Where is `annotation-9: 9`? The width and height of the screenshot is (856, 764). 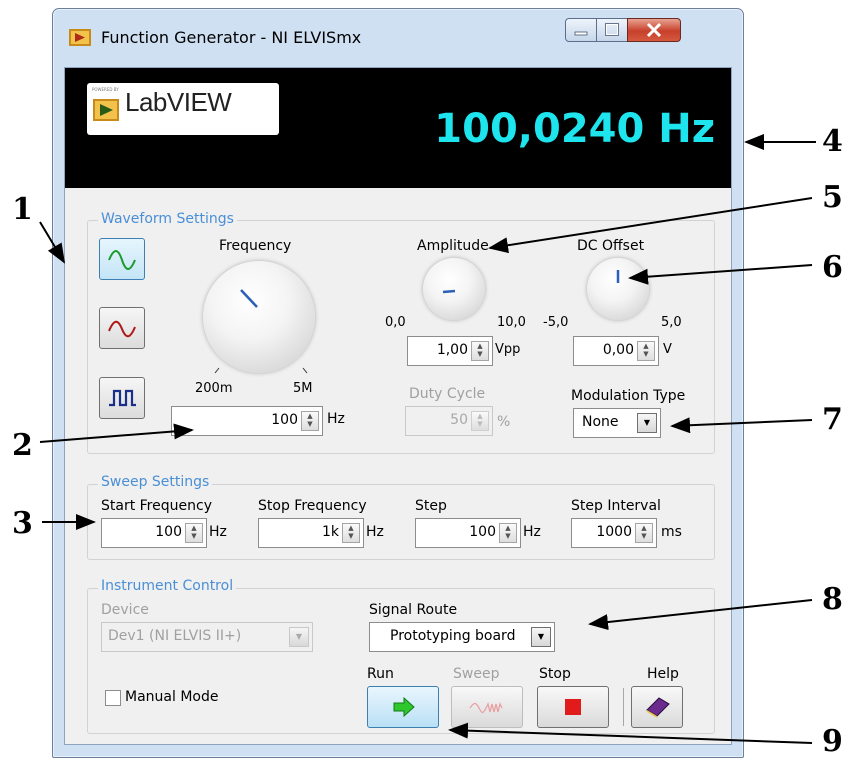
annotation-9: 9 is located at coordinates (832, 741).